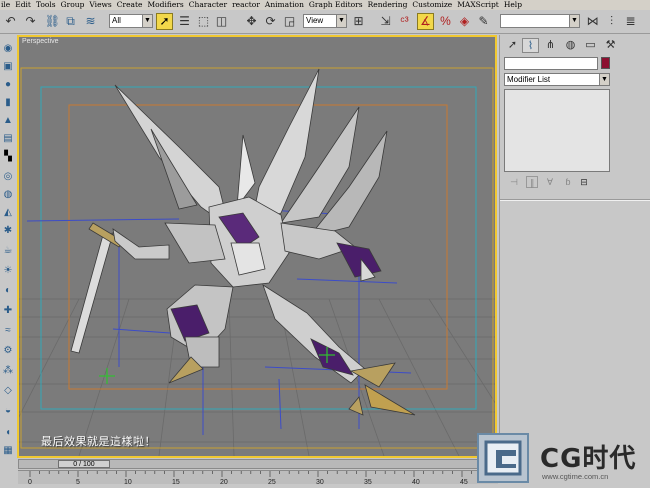  Describe the element at coordinates (258, 464) in the screenshot. I see `time-slider: 0 / 100` at that location.